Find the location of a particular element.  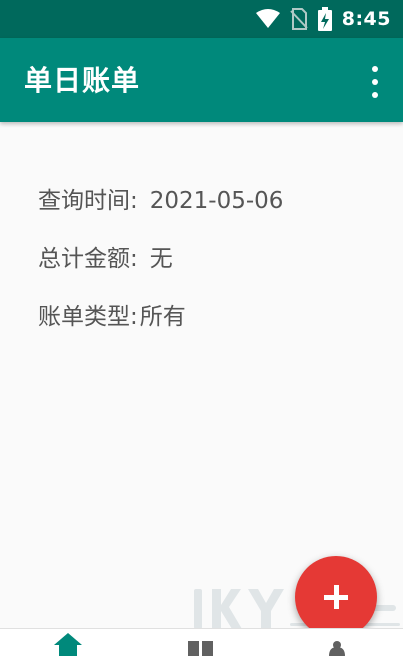

total-amount-row: 总计金额: 无 is located at coordinates (160, 275).